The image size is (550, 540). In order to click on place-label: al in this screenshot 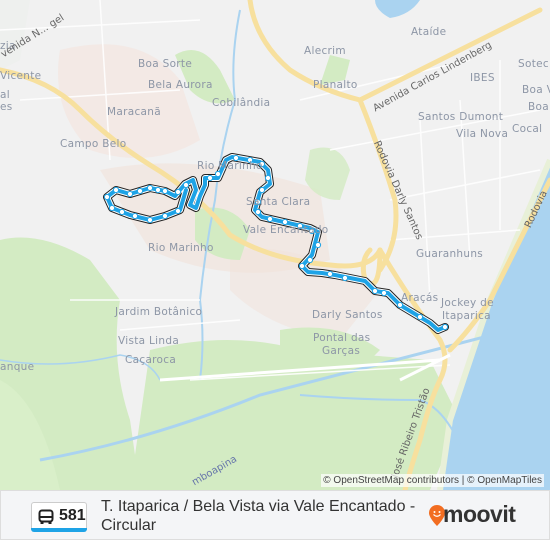, I will do `click(5, 95)`.